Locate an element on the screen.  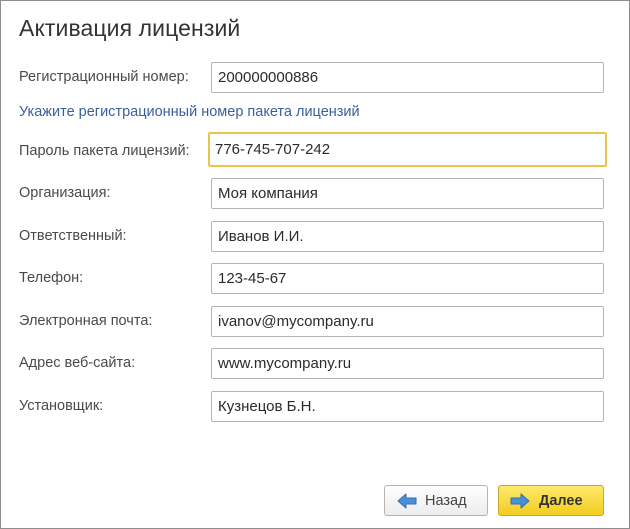
responsible-label: Ответственный: is located at coordinates (73, 236).